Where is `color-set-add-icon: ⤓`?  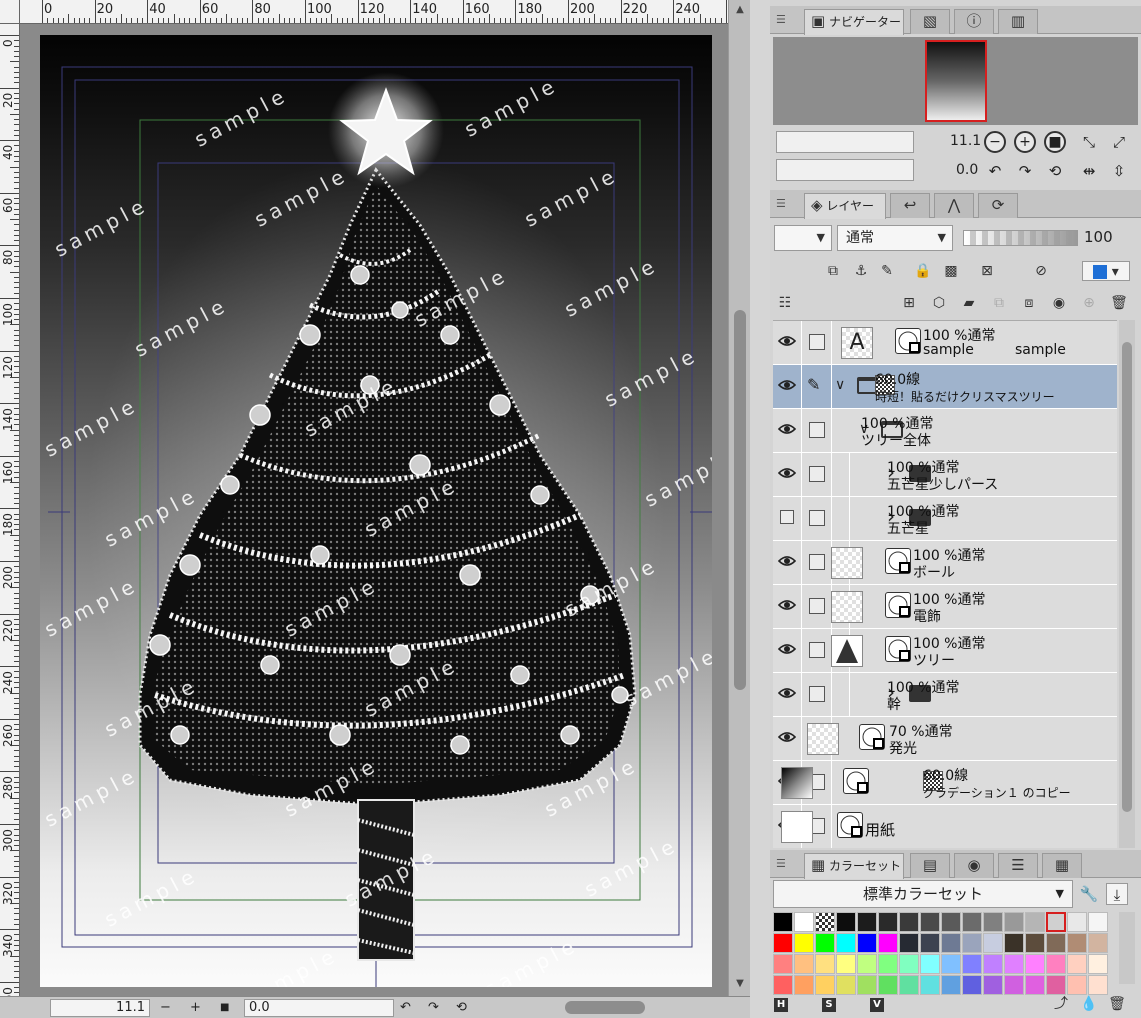 color-set-add-icon: ⤓ is located at coordinates (1117, 894).